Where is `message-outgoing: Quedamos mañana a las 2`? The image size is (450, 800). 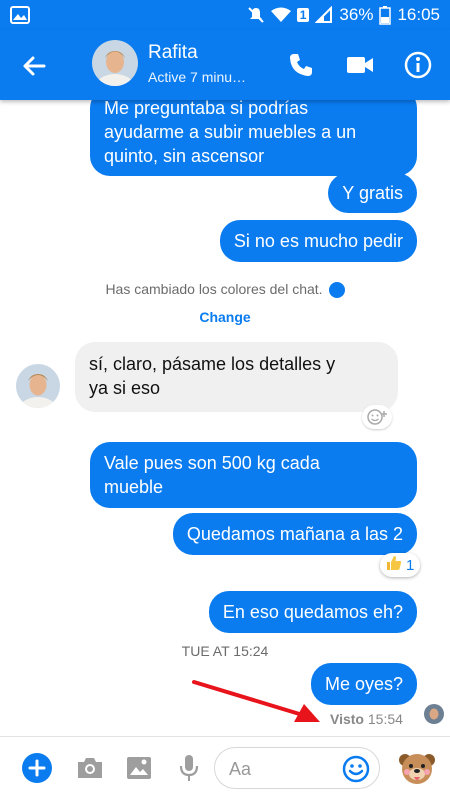 message-outgoing: Quedamos mañana a las 2 is located at coordinates (294, 534).